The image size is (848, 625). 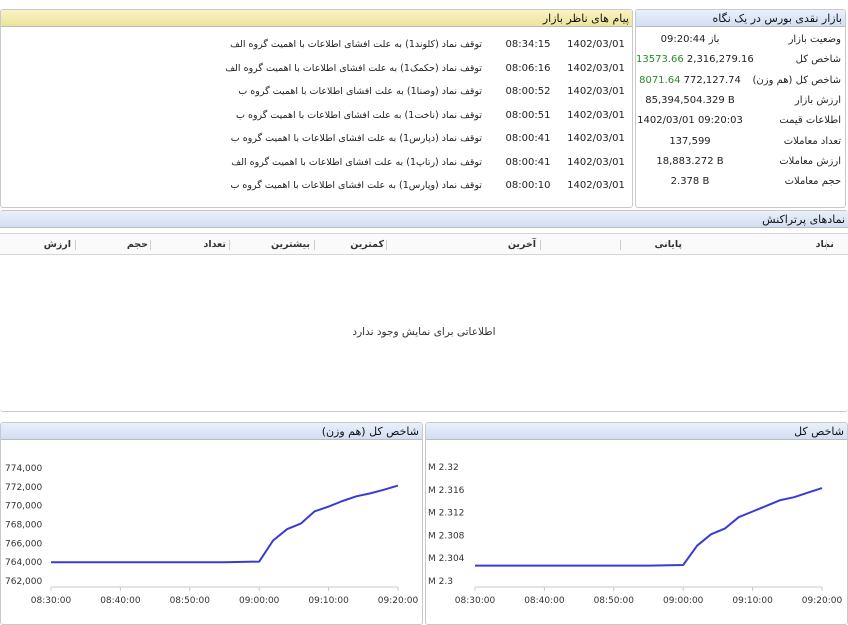 I want to click on summary-row-value: 1402/03/01 09:20:03, so click(x=690, y=120).